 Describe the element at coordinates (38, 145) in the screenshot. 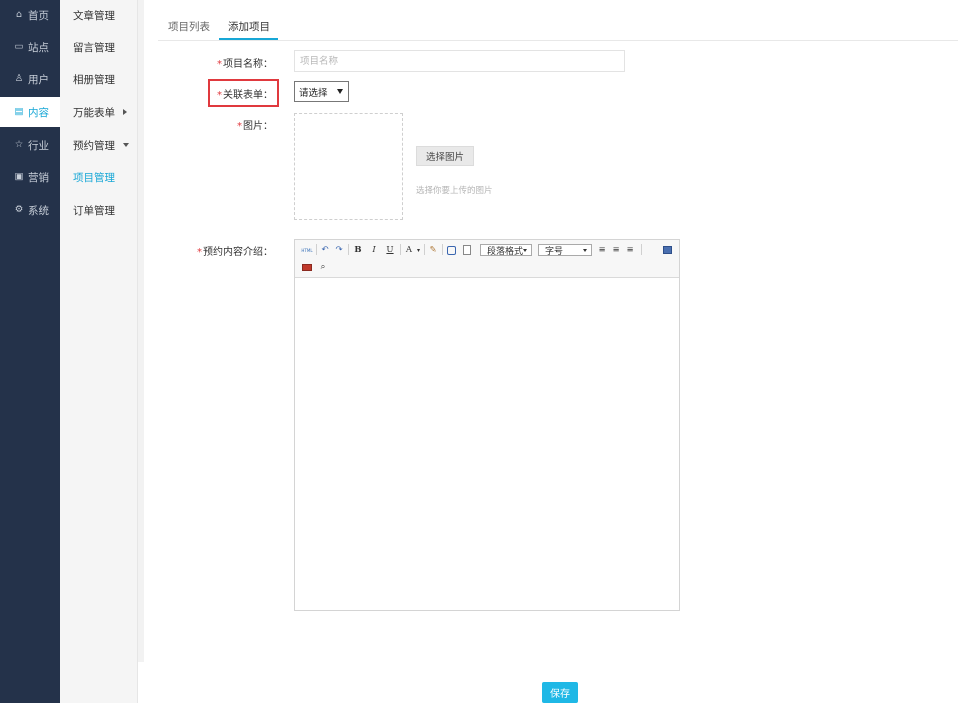

I see `nav-industry-label: 行业` at that location.